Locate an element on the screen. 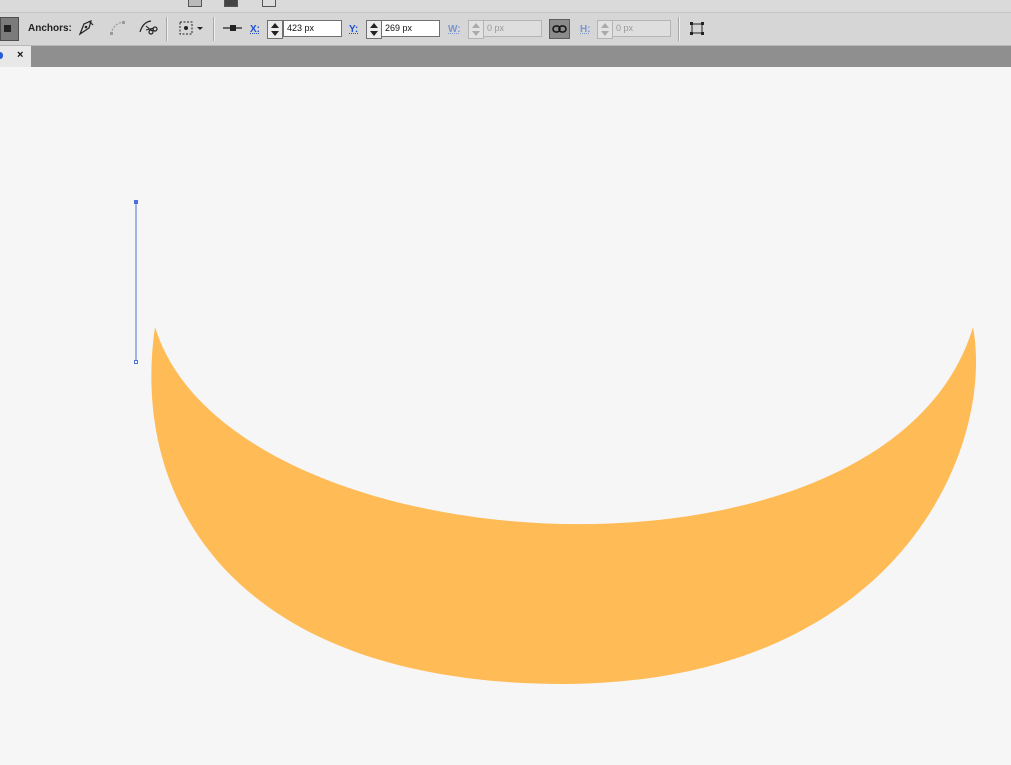 The width and height of the screenshot is (1011, 765). workspace-icon is located at coordinates (231, 3).